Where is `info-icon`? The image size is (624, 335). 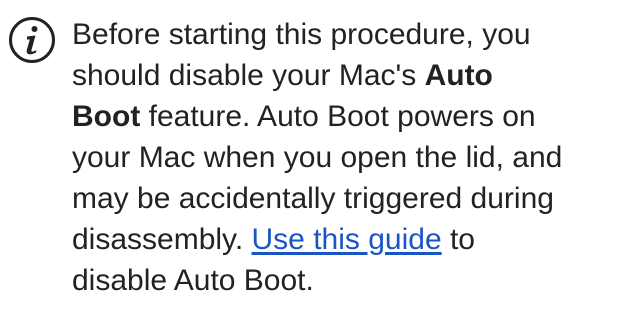 info-icon is located at coordinates (32, 40).